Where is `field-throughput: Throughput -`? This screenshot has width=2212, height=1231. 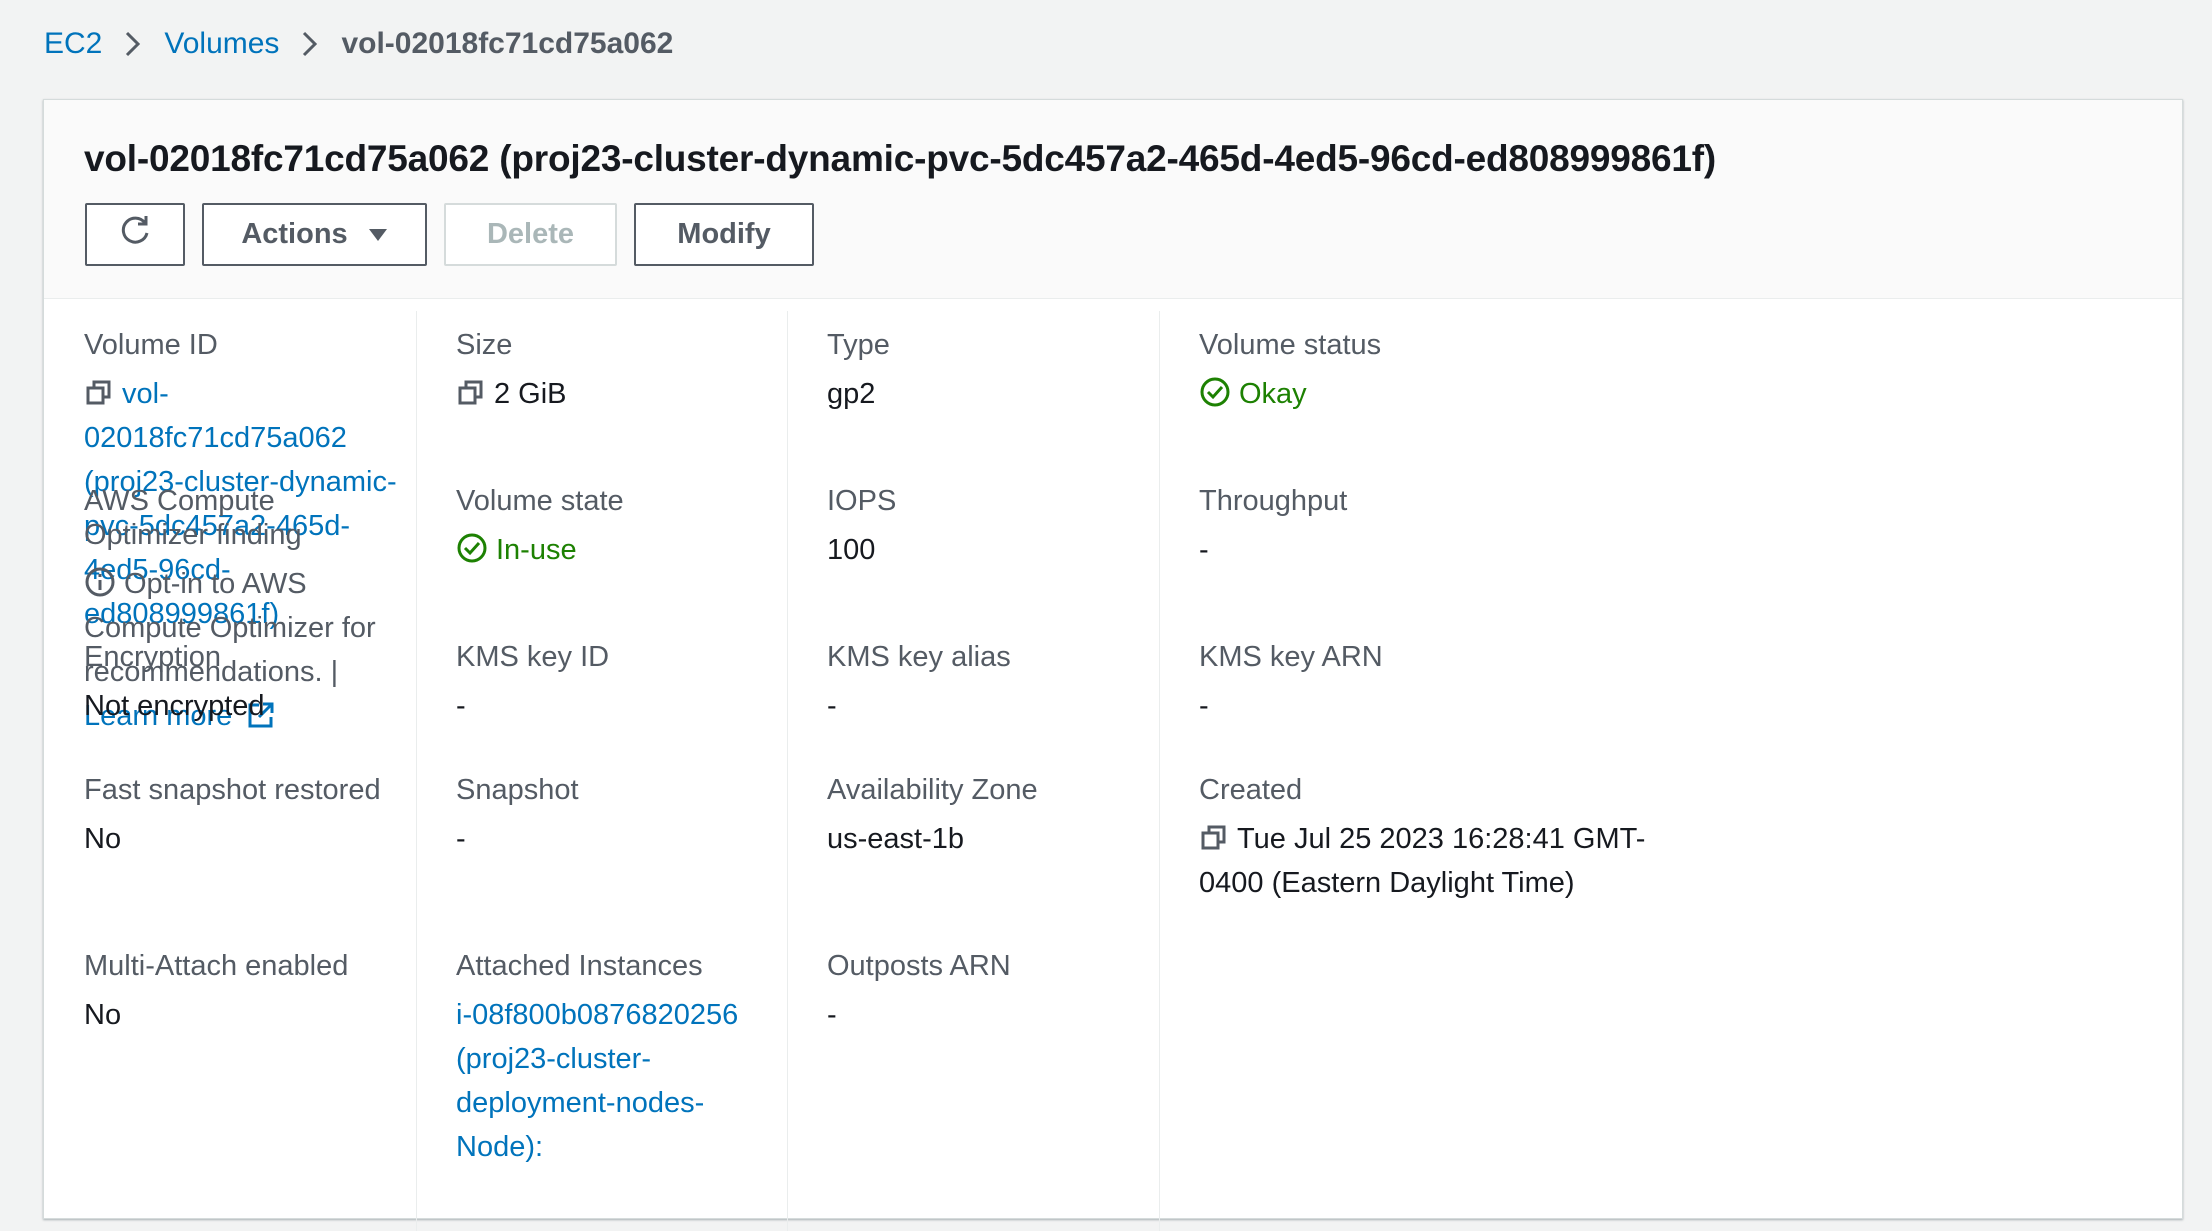
field-throughput: Throughput - is located at coordinates (1439, 528).